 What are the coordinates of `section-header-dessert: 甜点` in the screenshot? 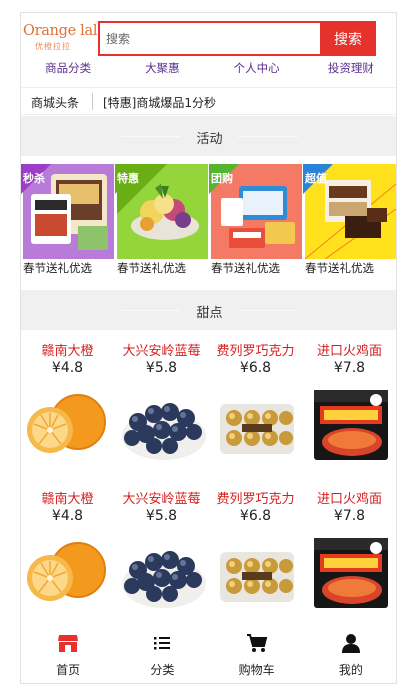 It's located at (208, 310).